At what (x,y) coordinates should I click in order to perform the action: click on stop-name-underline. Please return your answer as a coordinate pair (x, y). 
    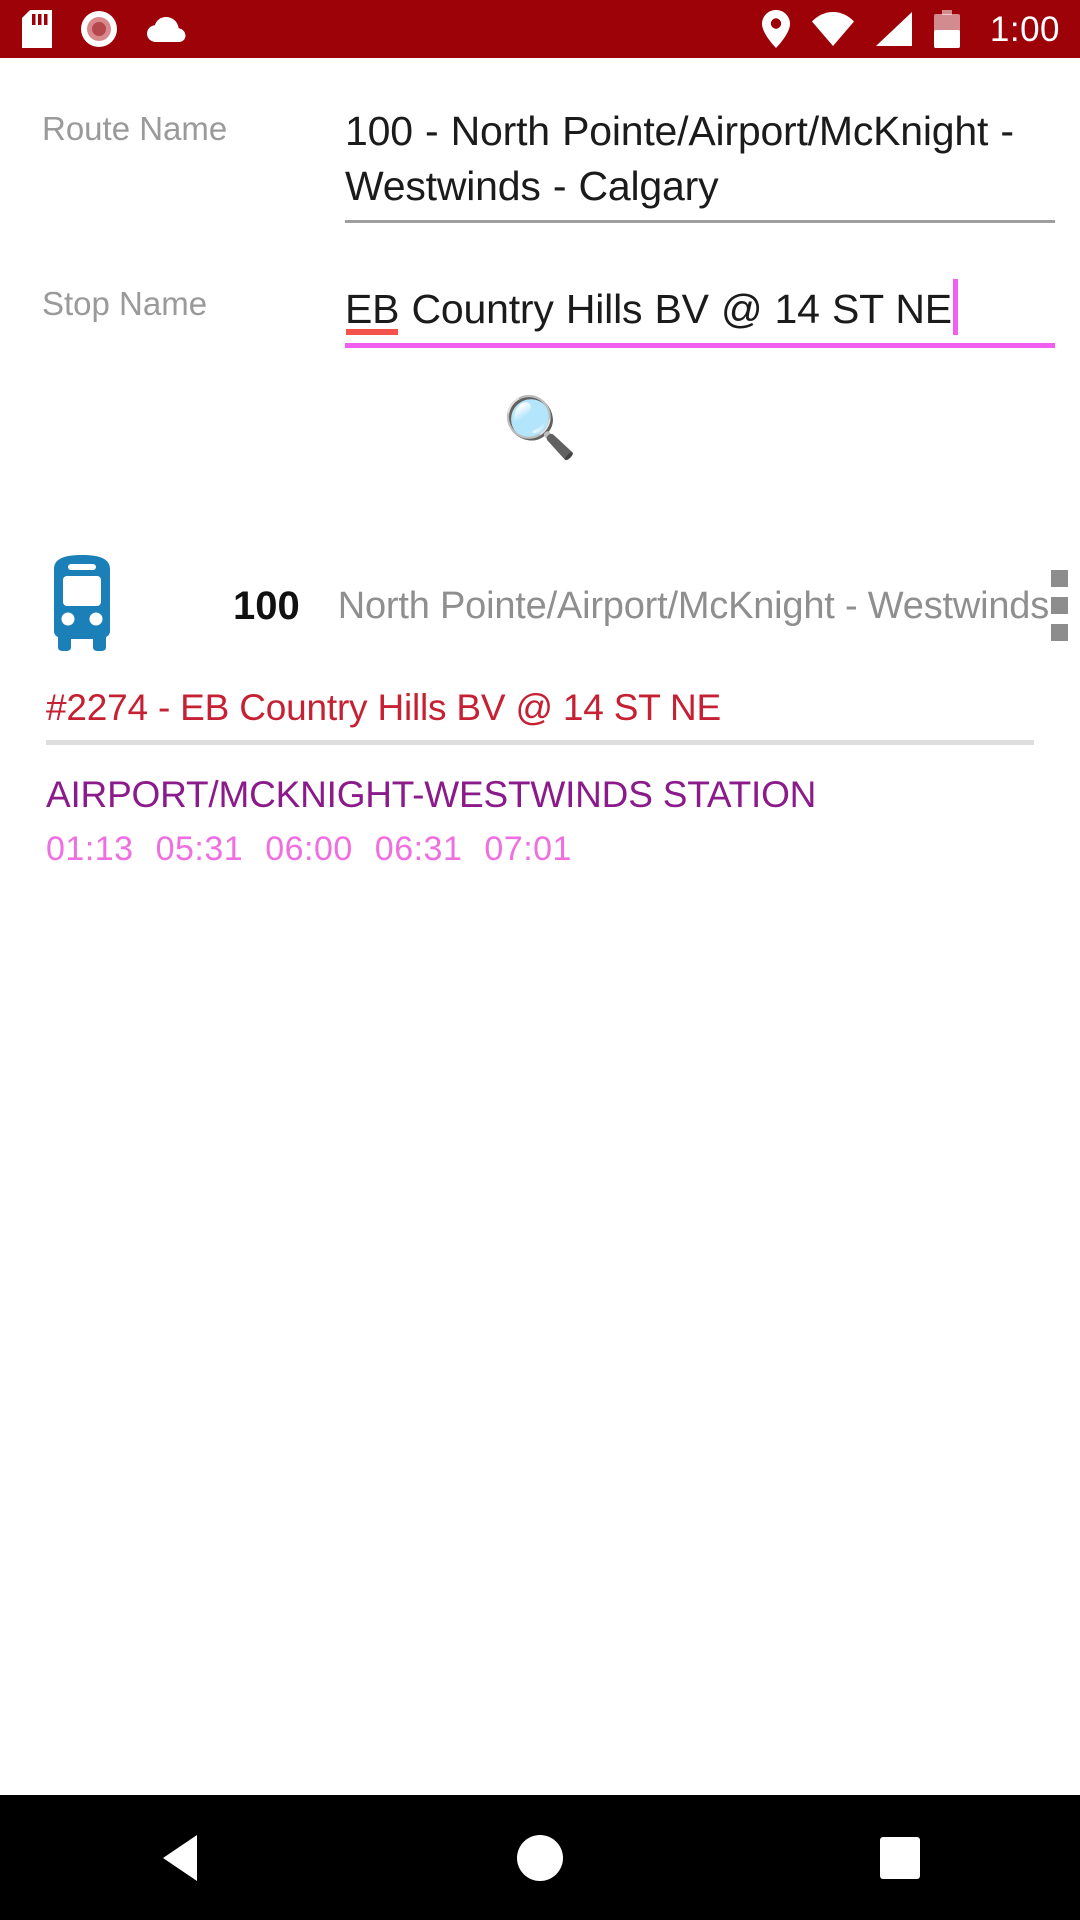
    Looking at the image, I should click on (700, 345).